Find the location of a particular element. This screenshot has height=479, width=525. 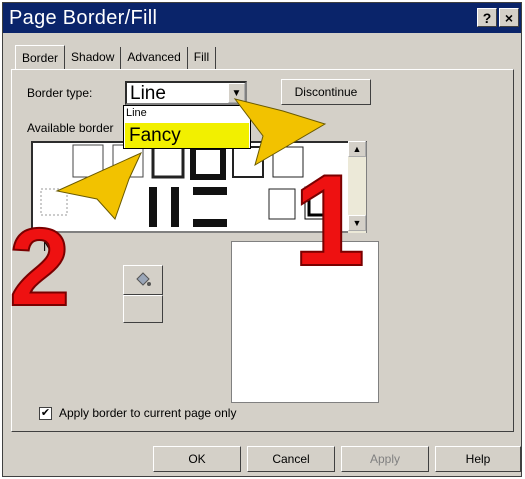

border-swatch-double-inner is located at coordinates (320, 203).